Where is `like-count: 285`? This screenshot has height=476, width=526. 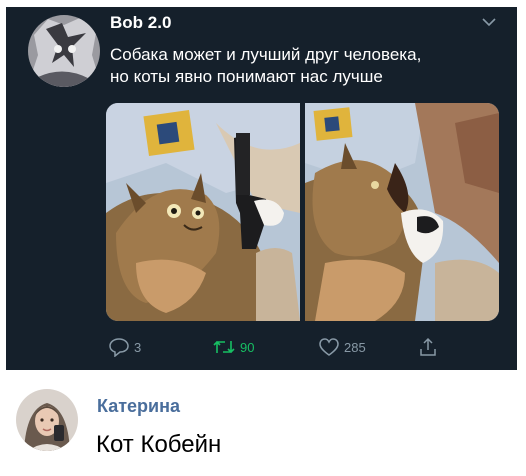 like-count: 285 is located at coordinates (355, 347).